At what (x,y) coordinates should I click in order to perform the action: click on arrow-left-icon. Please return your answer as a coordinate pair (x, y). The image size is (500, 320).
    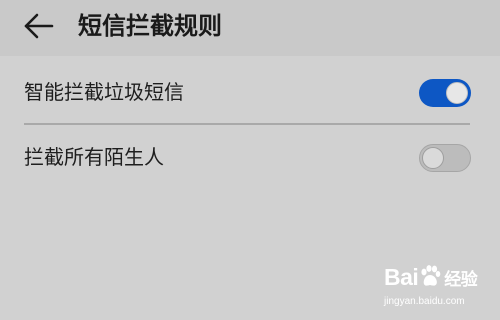
    Looking at the image, I should click on (39, 26).